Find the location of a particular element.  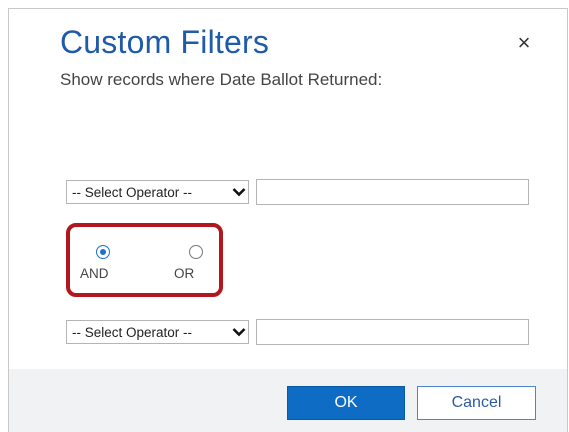

operator-select-1: -- Select Operator -- is located at coordinates (157, 192).